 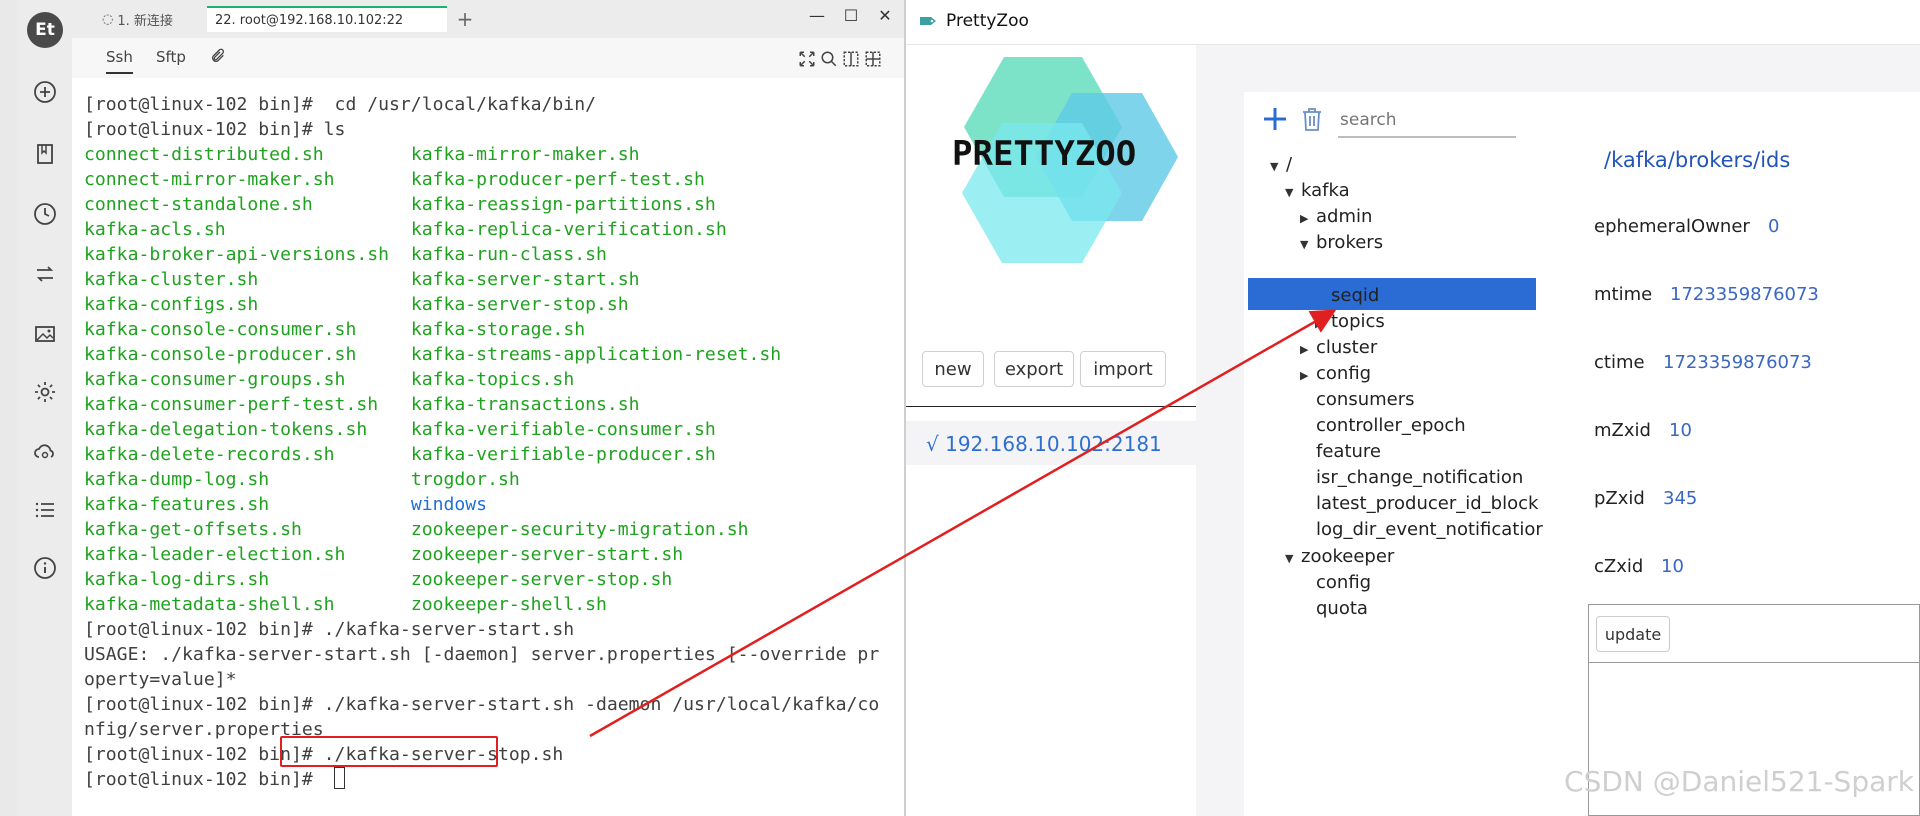 What do you see at coordinates (1680, 498) in the screenshot?
I see `property-value: 345` at bounding box center [1680, 498].